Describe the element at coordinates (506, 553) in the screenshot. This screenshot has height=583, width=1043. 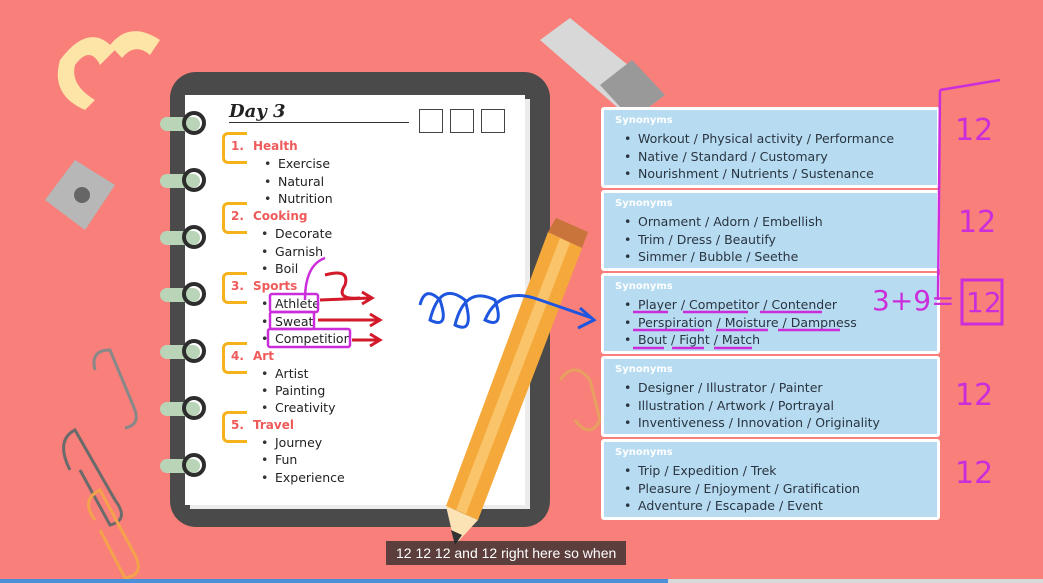
I see `video-caption: 12 12 12 and 12 right here so when` at that location.